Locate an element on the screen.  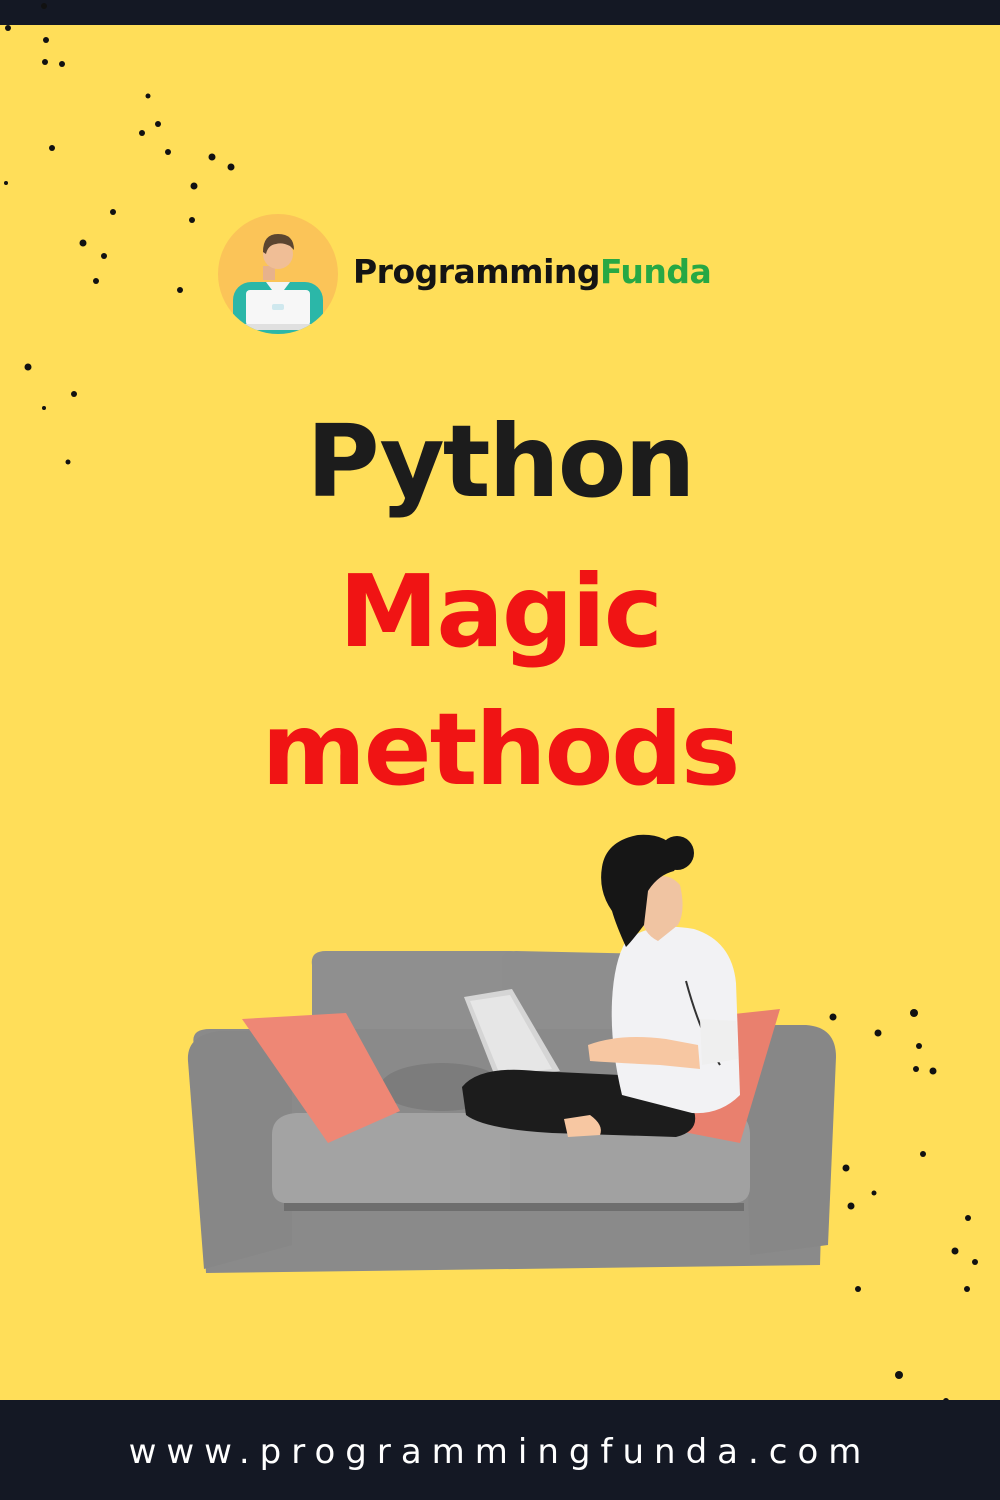
title-line-1: Python is located at coordinates (500, 461).